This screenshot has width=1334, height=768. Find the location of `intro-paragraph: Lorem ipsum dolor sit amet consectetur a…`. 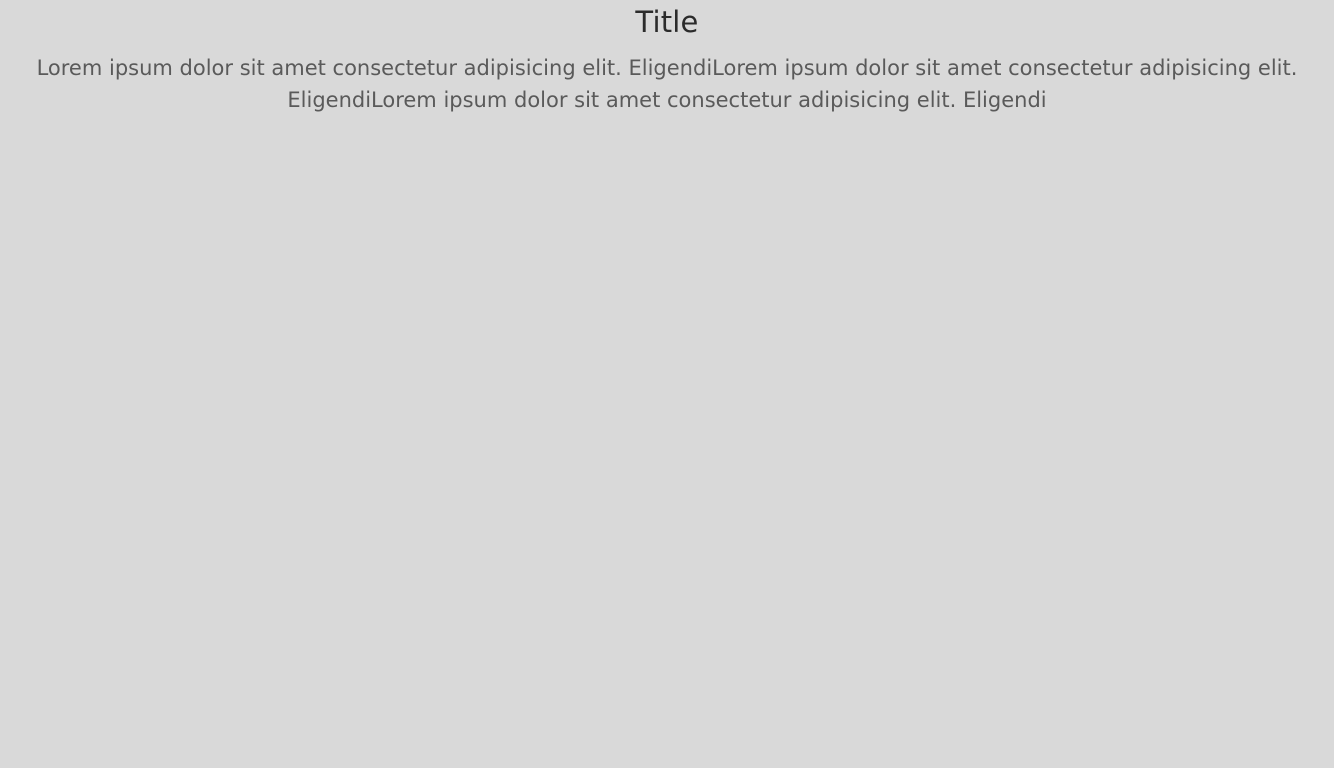

intro-paragraph: Lorem ipsum dolor sit amet consectetur a… is located at coordinates (667, 84).